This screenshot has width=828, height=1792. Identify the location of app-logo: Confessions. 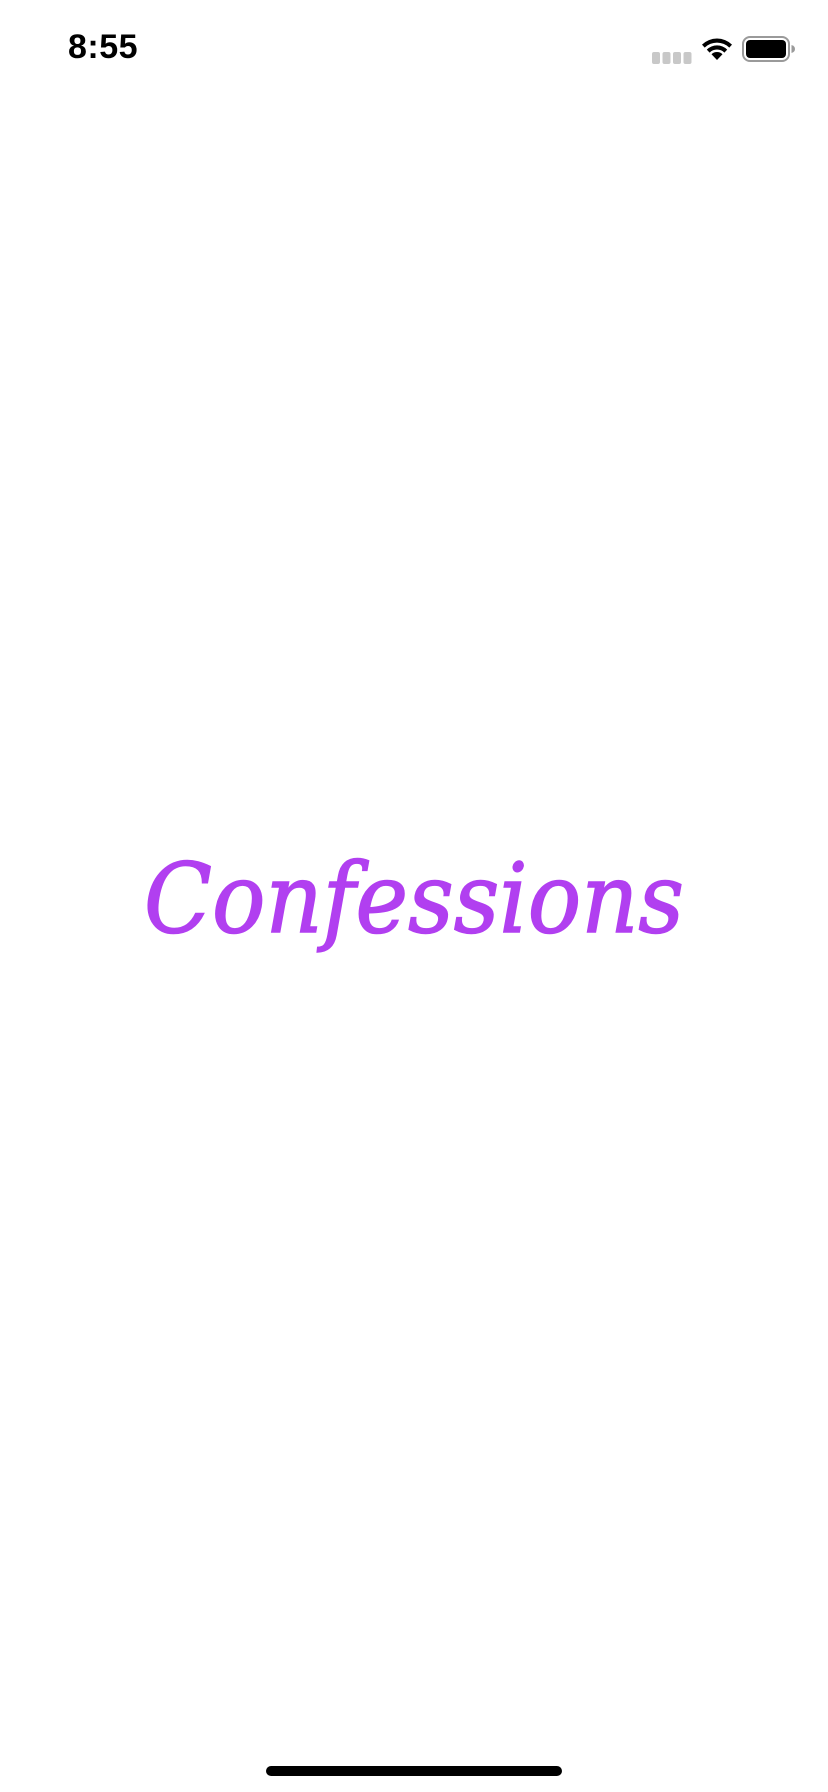
(414, 903).